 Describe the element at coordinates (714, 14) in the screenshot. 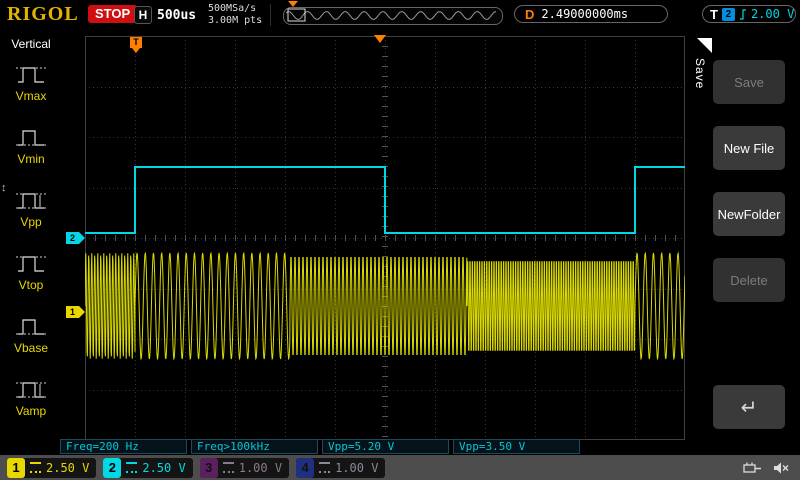

I see `trigger-label: T` at that location.